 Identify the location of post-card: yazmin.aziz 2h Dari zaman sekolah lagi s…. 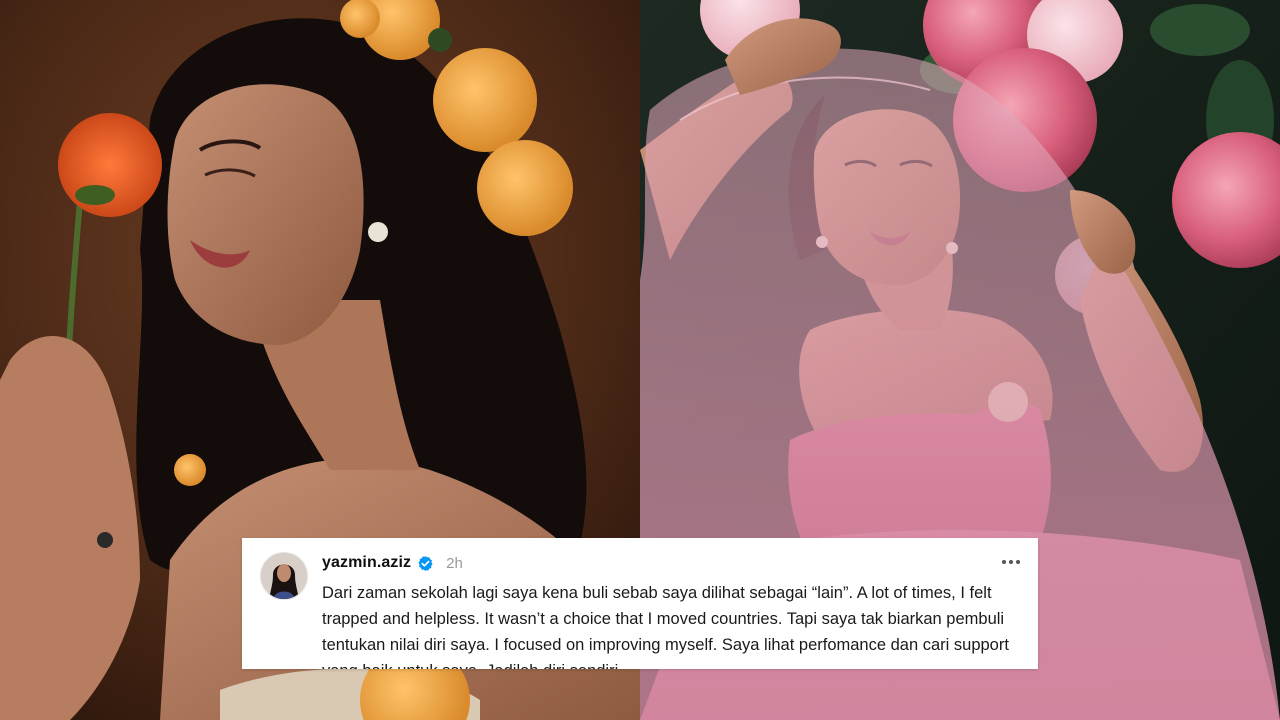
(640, 603).